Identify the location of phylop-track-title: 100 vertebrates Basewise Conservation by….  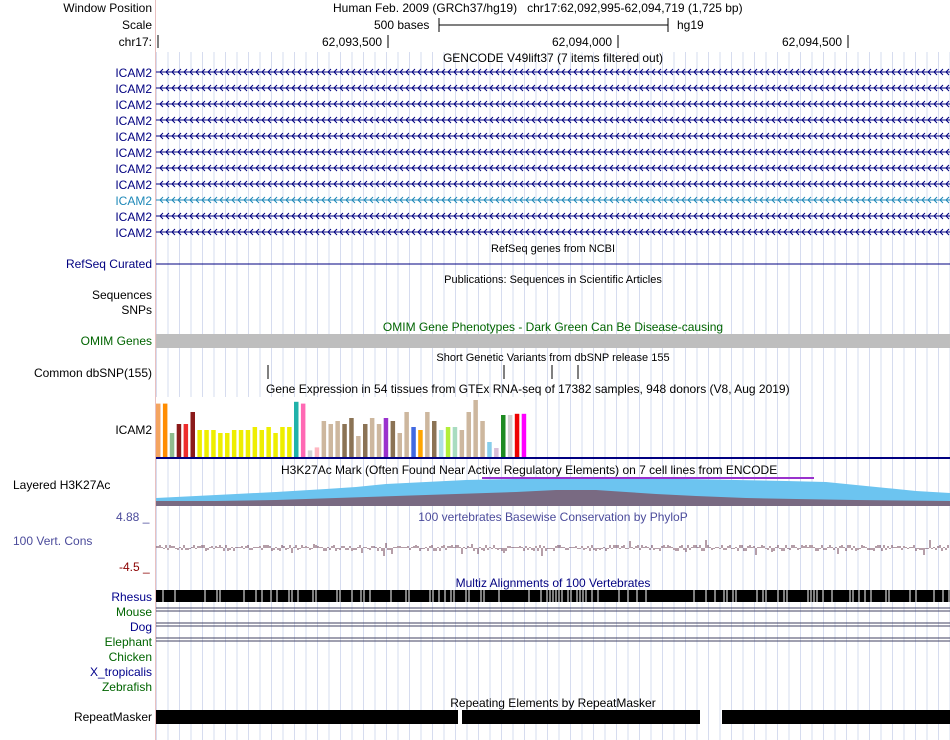
(553, 517).